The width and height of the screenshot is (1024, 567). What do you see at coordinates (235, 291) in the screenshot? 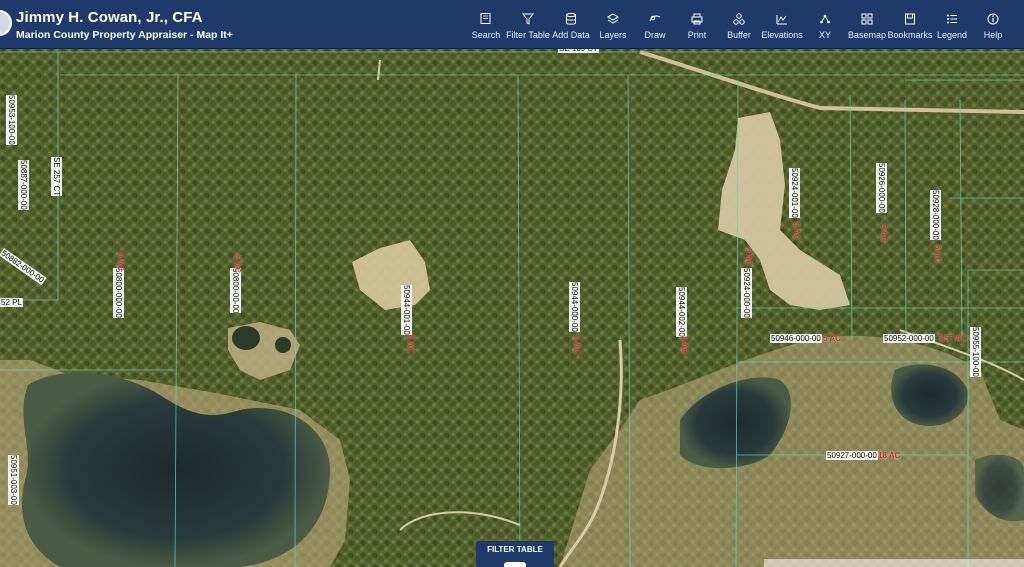
I see `parcel-label-50800-b: 50800-00-00` at bounding box center [235, 291].